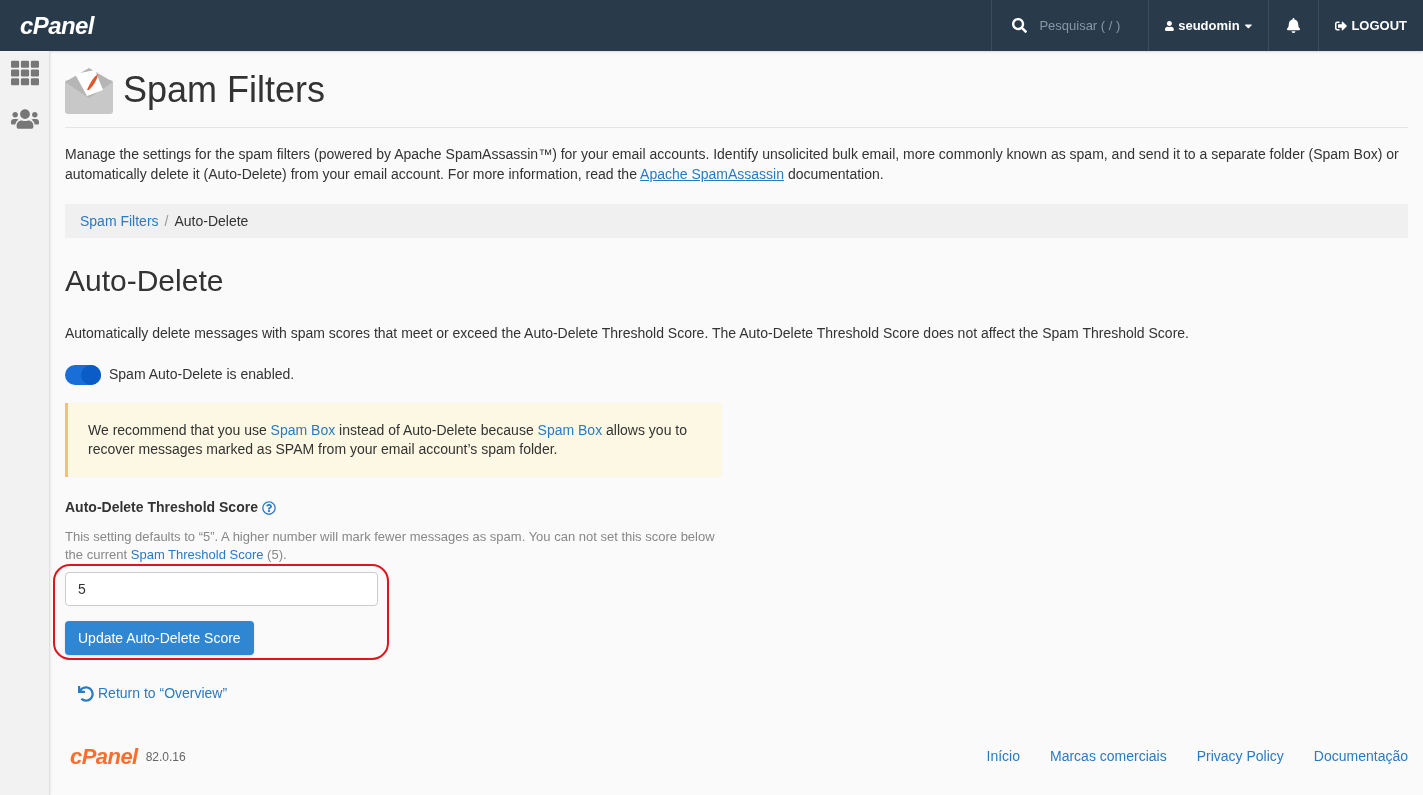 This screenshot has height=795, width=1423. What do you see at coordinates (57, 25) in the screenshot?
I see `logo: cPanel` at bounding box center [57, 25].